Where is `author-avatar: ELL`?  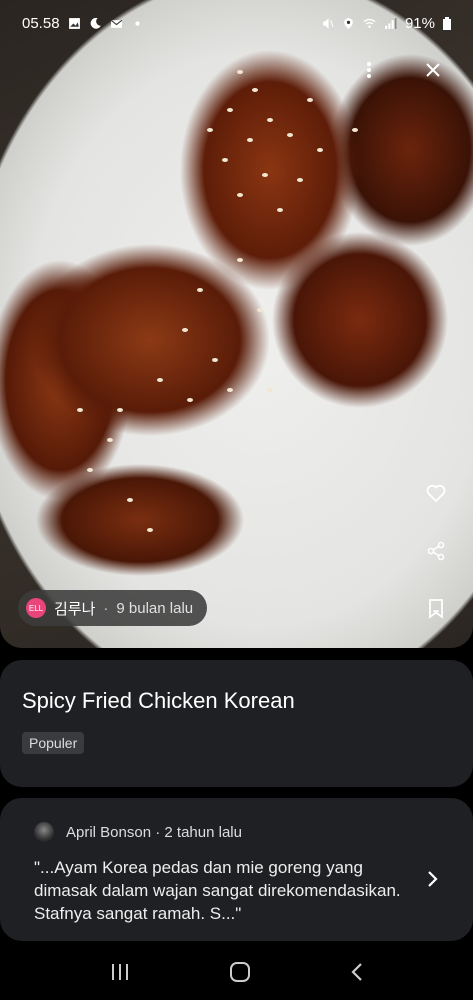 author-avatar: ELL is located at coordinates (36, 608).